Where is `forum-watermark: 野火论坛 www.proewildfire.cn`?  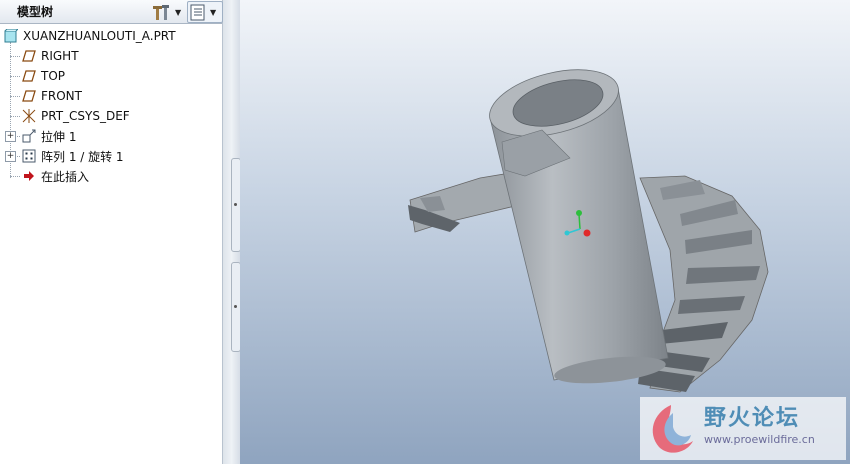
forum-watermark: 野火论坛 www.proewildfire.cn is located at coordinates (743, 428).